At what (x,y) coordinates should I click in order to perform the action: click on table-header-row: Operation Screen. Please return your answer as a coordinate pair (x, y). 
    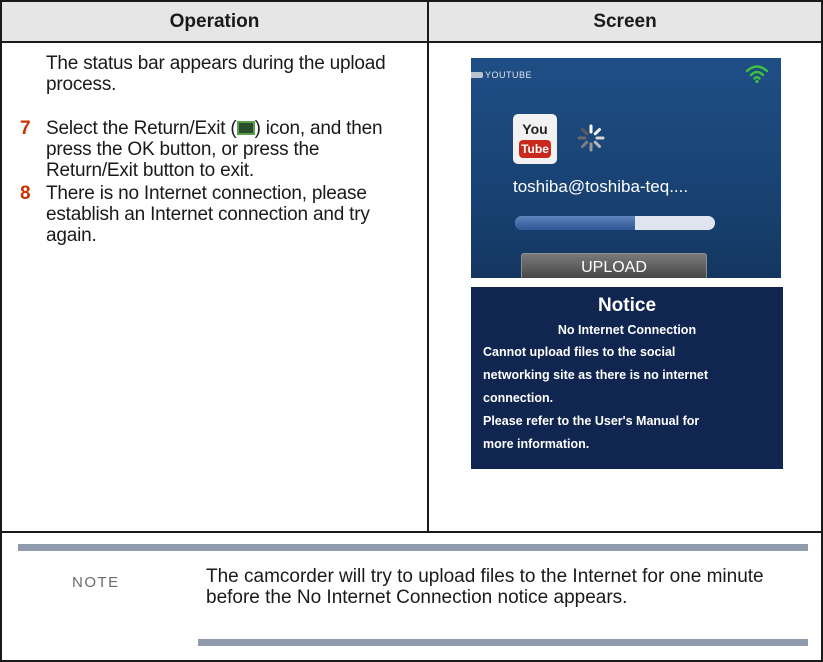
    Looking at the image, I should click on (411, 22).